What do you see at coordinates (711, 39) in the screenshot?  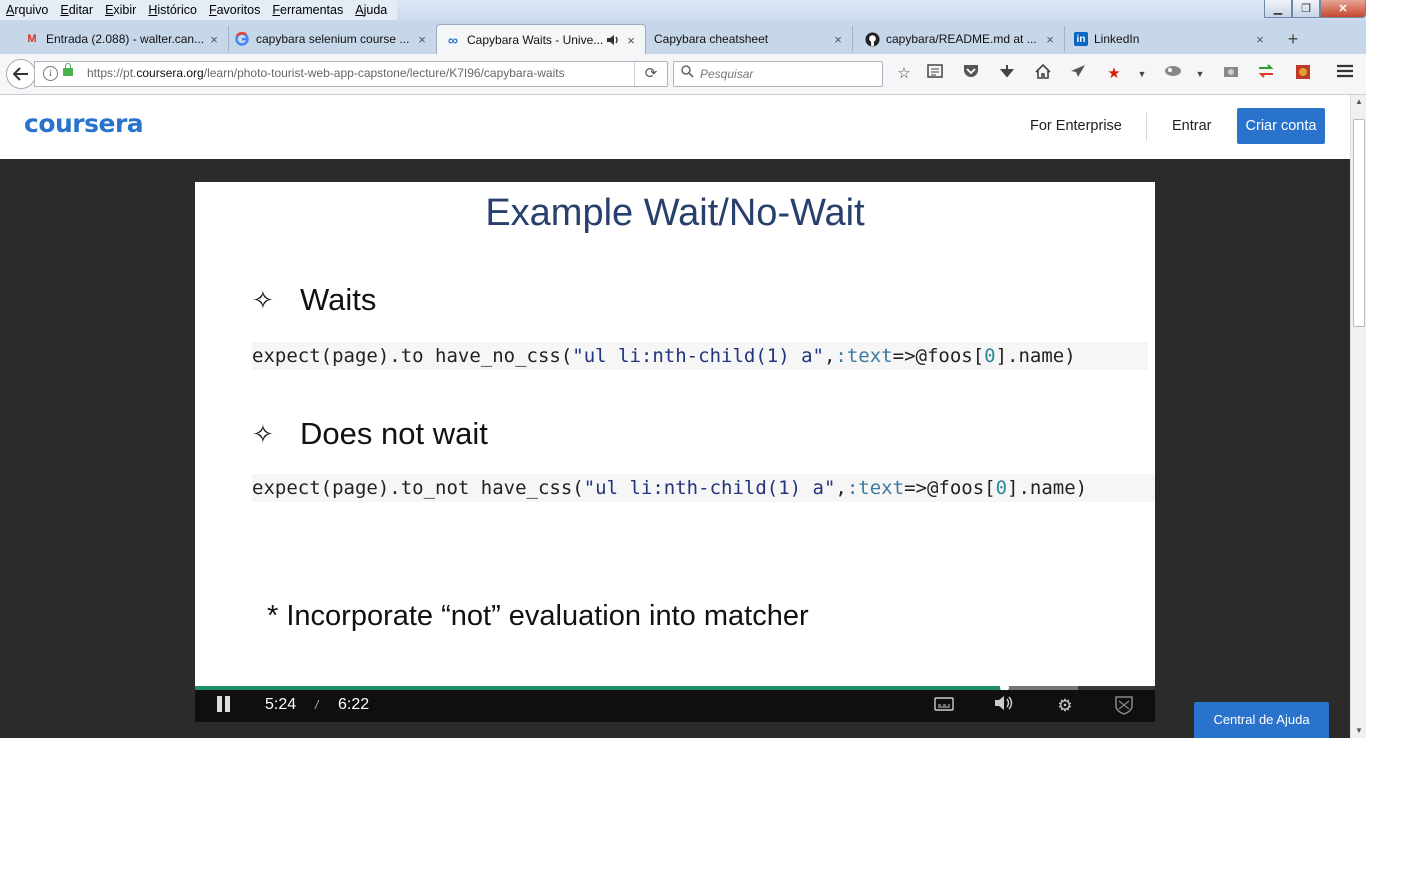 I see `tab-title: Capybara cheatsheet` at bounding box center [711, 39].